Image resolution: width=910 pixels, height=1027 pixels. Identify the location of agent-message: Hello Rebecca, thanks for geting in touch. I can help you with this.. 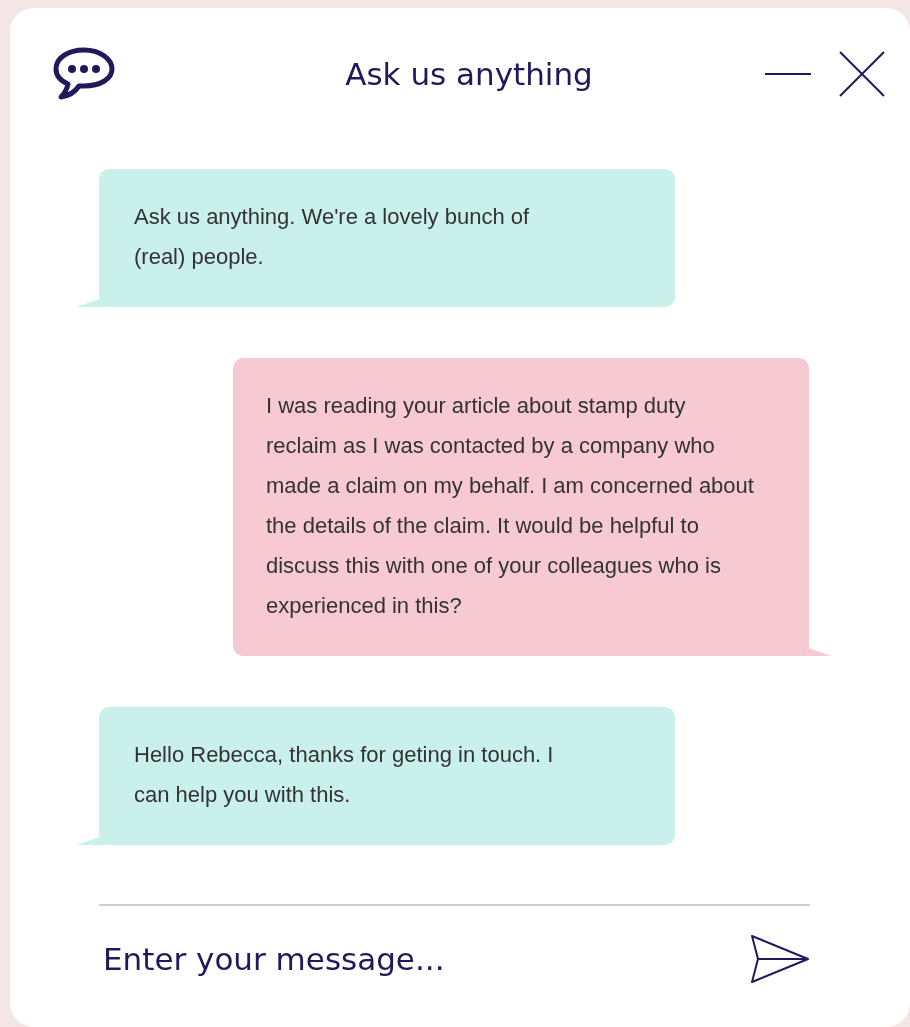
(375, 776).